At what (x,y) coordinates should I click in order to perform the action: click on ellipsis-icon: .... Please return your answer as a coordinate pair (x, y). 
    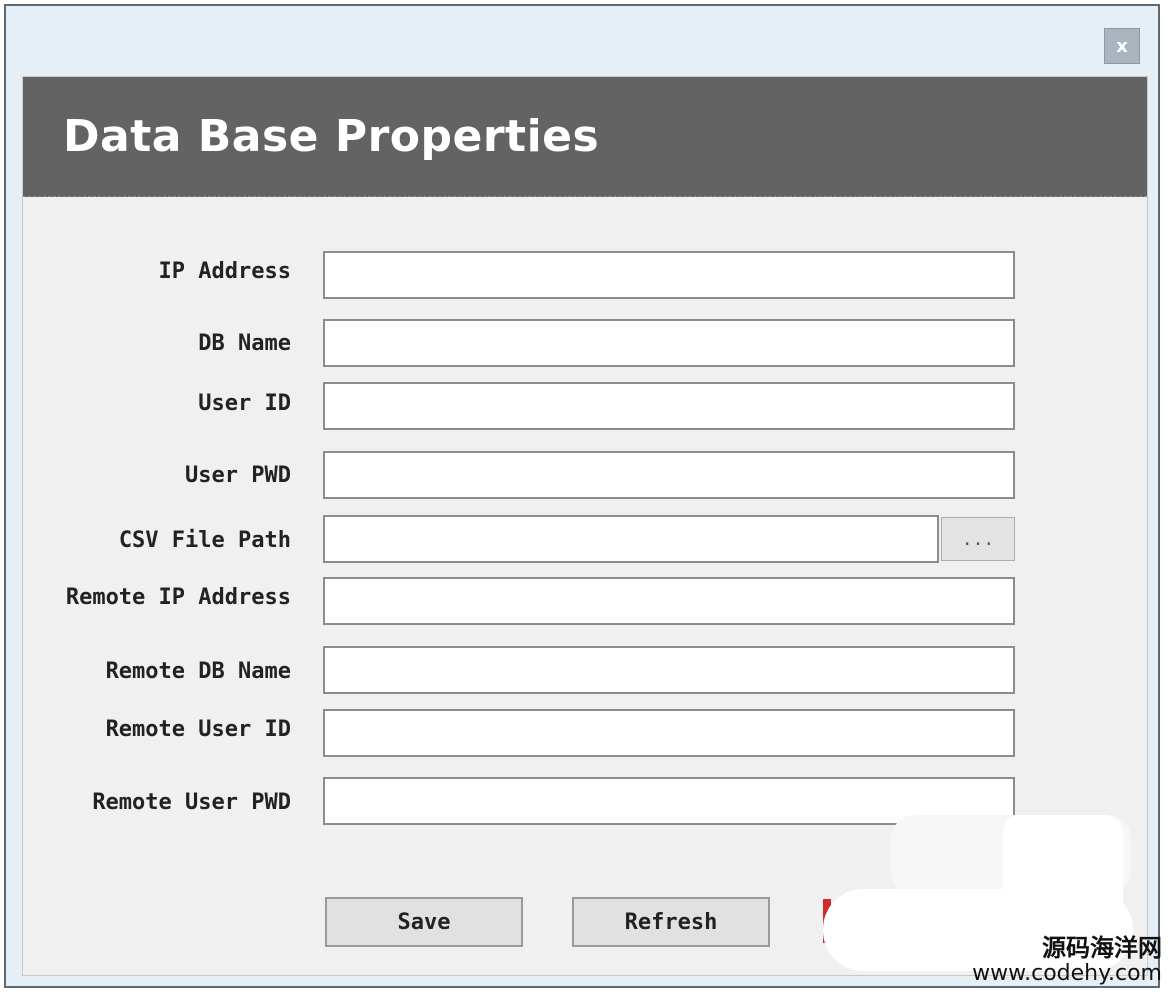
    Looking at the image, I should click on (978, 539).